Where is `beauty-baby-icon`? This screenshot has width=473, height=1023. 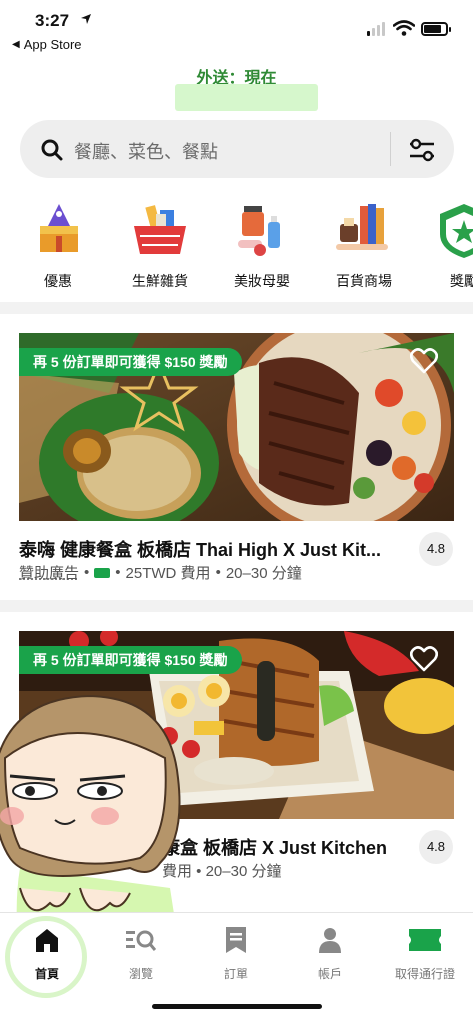
beauty-baby-icon is located at coordinates (259, 231).